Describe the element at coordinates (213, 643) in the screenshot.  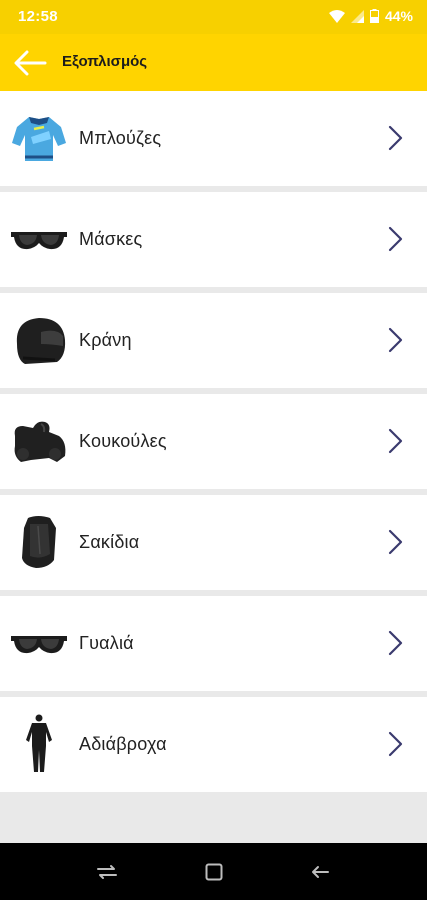
I see `list-item-glasses: Γυαλιά` at that location.